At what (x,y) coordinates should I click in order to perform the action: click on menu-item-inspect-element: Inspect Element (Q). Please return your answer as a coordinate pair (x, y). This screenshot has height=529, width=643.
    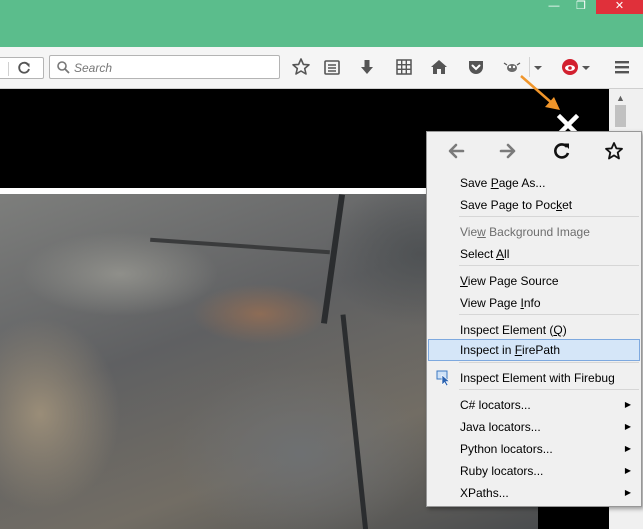
    Looking at the image, I should click on (534, 330).